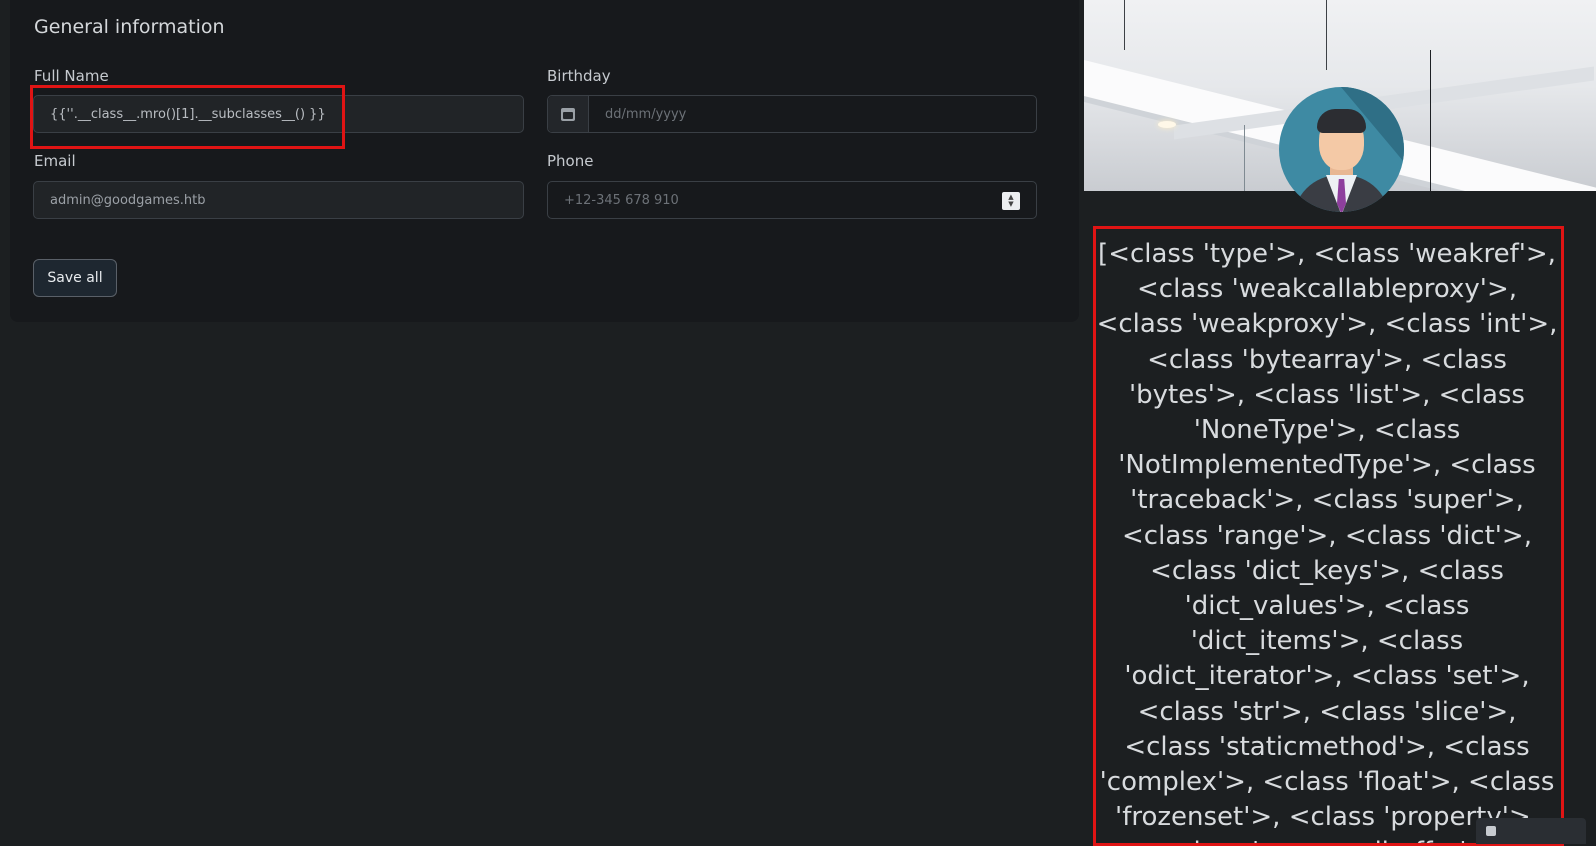 This screenshot has width=1596, height=846. Describe the element at coordinates (792, 114) in the screenshot. I see `birthday-input: dd/mm/yyyy` at that location.